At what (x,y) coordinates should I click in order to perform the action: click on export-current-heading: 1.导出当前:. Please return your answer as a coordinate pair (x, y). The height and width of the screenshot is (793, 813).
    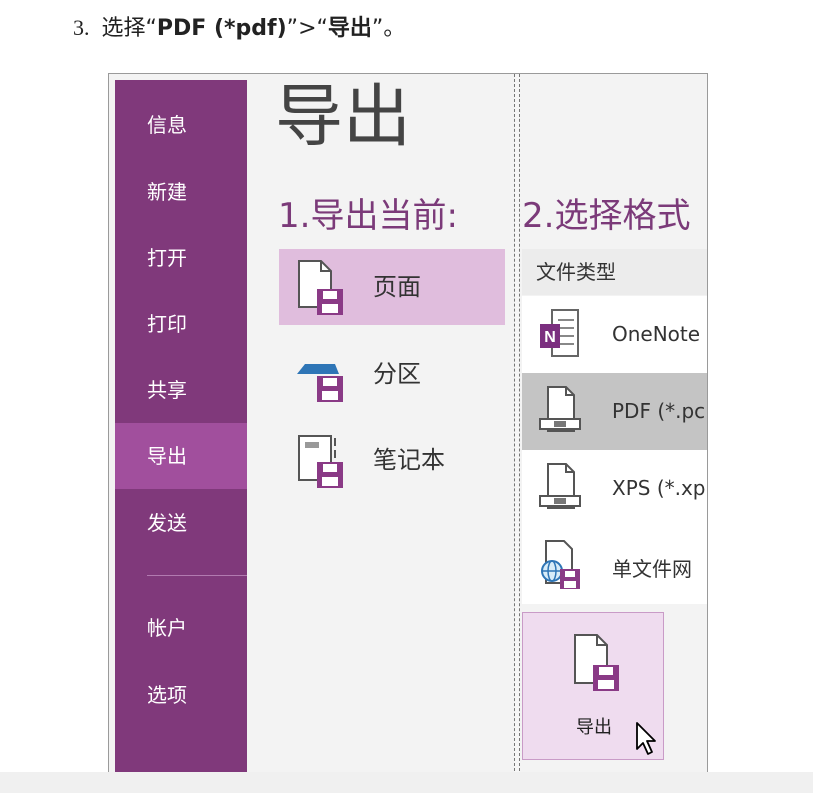
    Looking at the image, I should click on (368, 216).